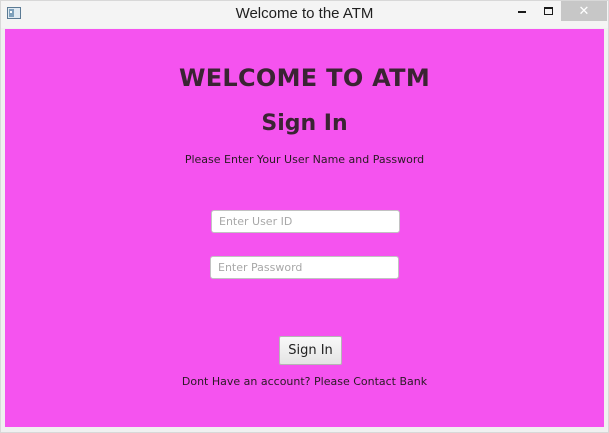  What do you see at coordinates (304, 267) in the screenshot?
I see `password-input` at bounding box center [304, 267].